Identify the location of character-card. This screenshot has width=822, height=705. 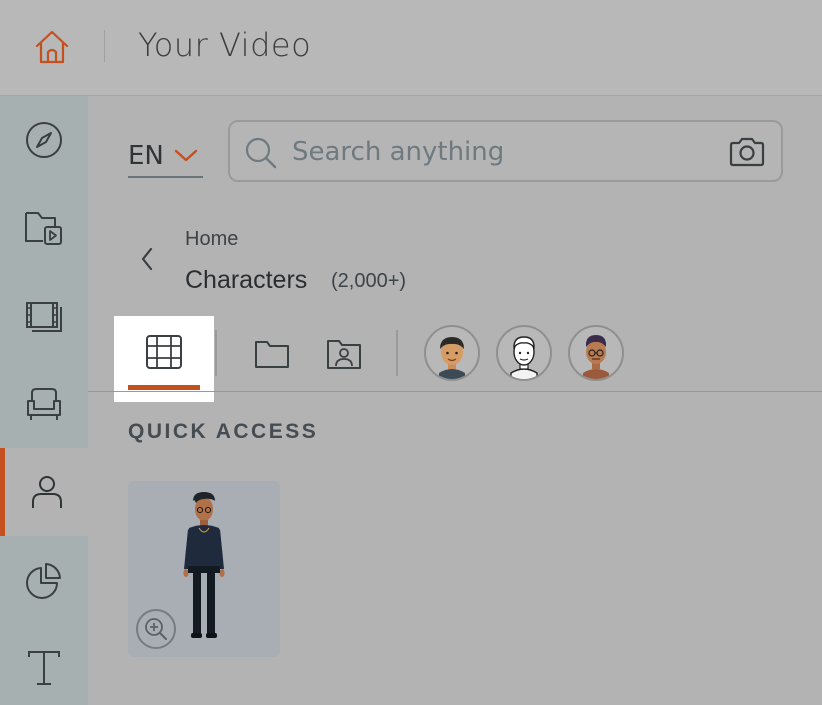
(204, 569).